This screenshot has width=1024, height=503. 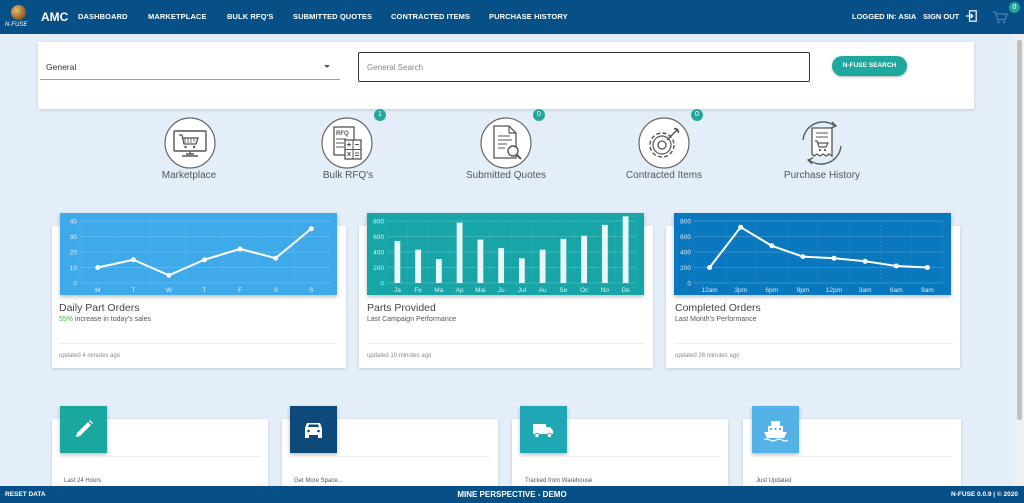 I want to click on category-select: General, so click(x=190, y=67).